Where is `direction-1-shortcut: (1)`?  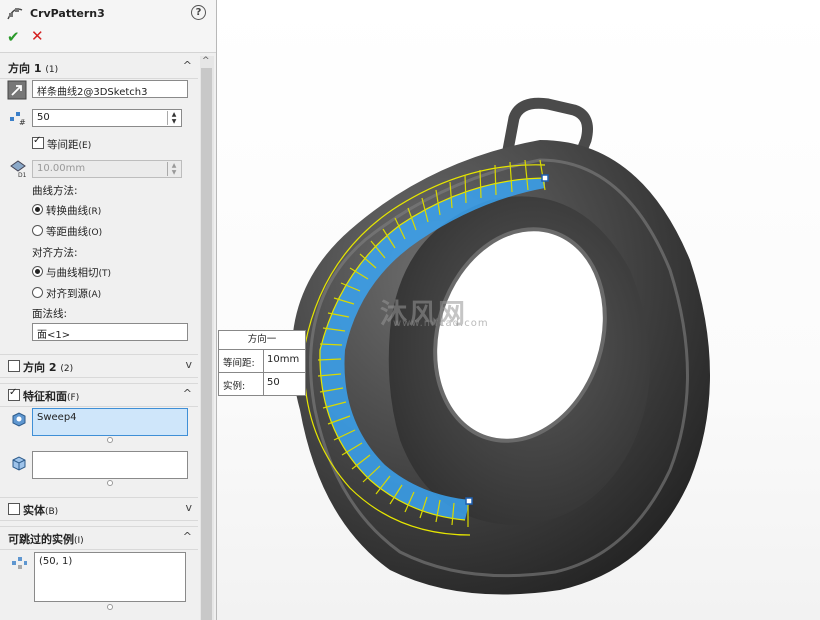 direction-1-shortcut: (1) is located at coordinates (52, 70).